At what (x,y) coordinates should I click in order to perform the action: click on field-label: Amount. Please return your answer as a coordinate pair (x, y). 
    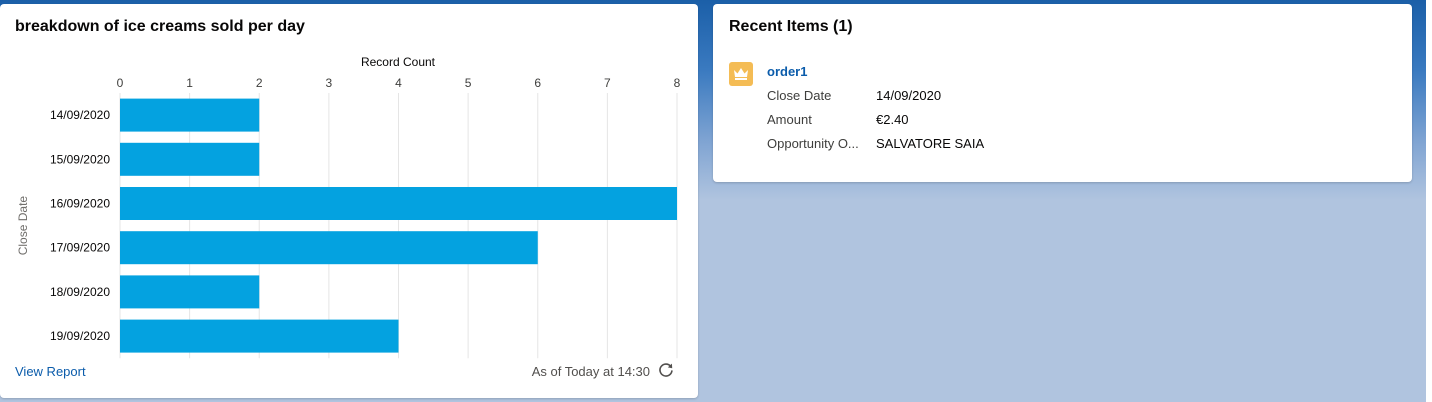
    Looking at the image, I should click on (789, 119).